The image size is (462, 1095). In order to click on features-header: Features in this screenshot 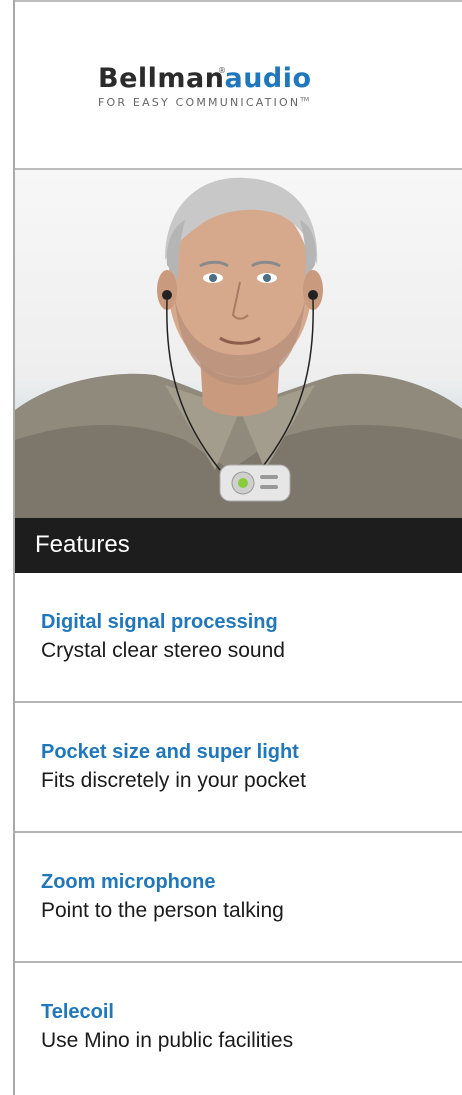, I will do `click(238, 545)`.